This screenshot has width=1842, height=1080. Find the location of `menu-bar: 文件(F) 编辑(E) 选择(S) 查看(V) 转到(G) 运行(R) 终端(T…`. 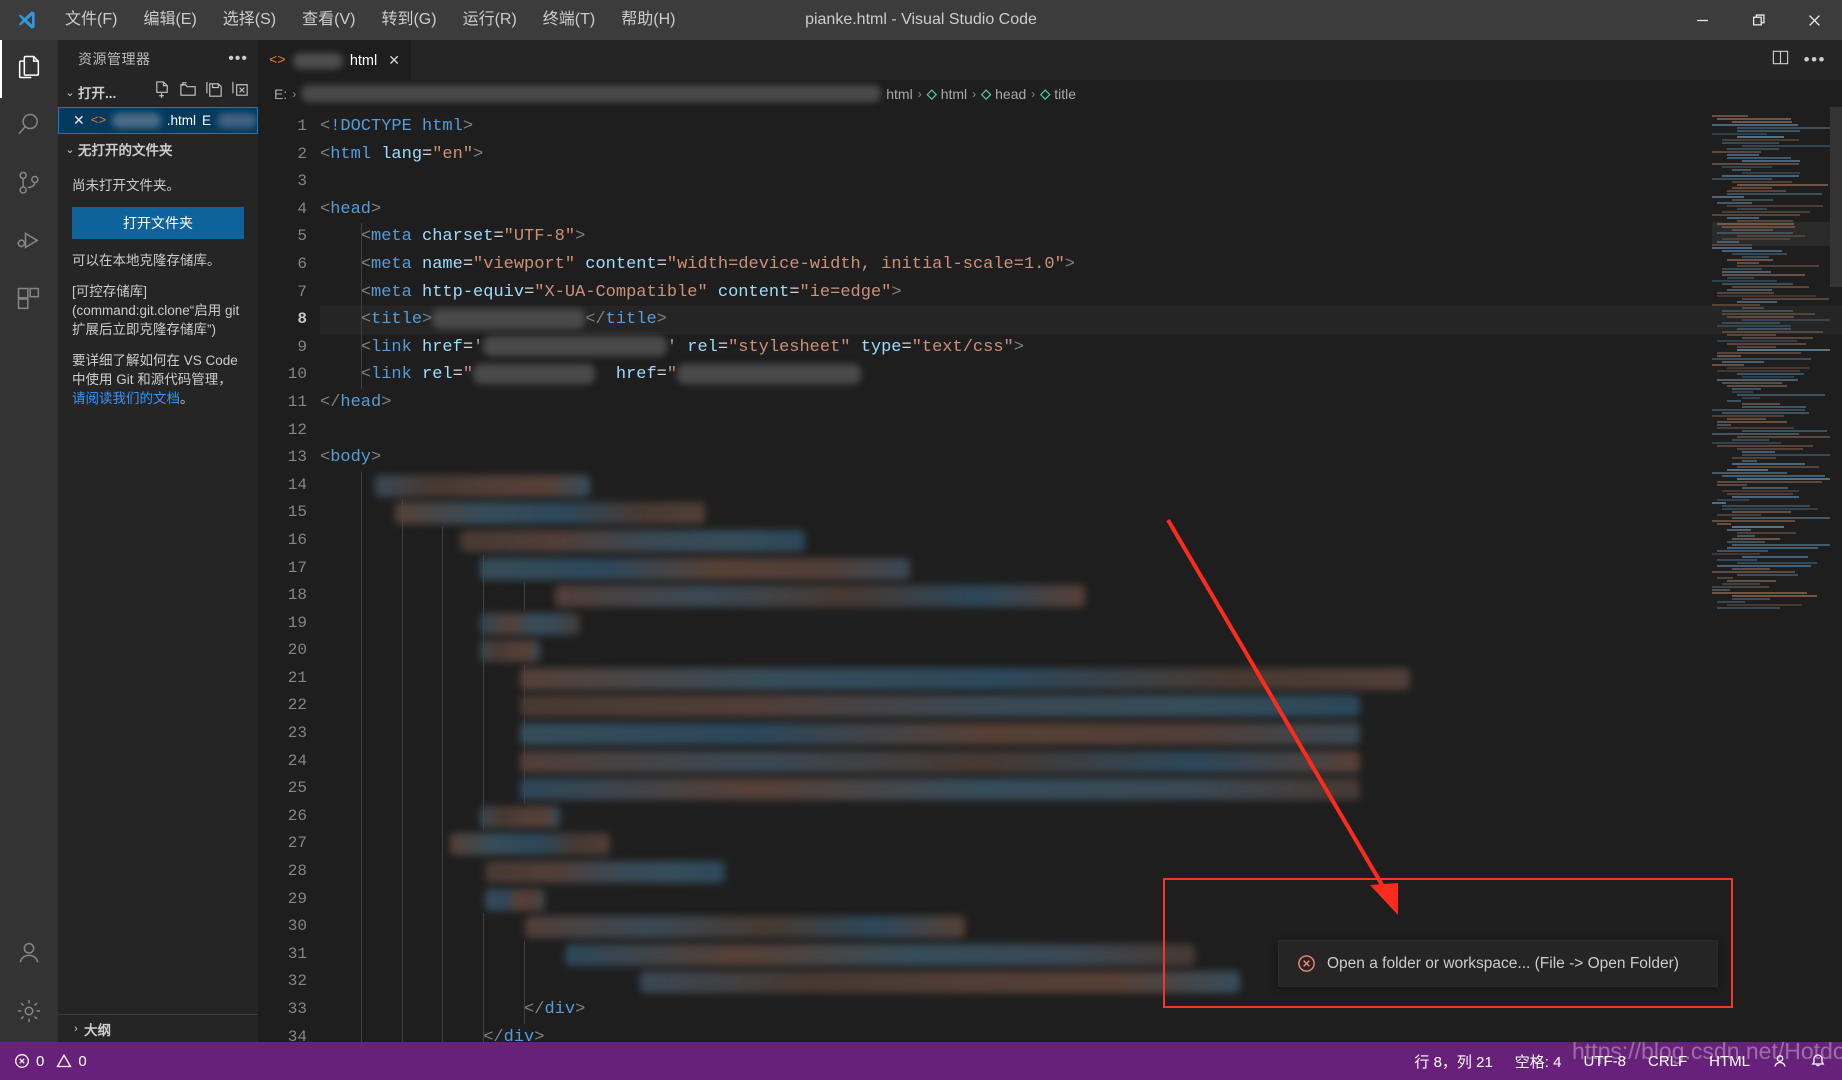

menu-bar: 文件(F) 编辑(E) 选择(S) 查看(V) 转到(G) 运行(R) 终端(T… is located at coordinates (370, 20).